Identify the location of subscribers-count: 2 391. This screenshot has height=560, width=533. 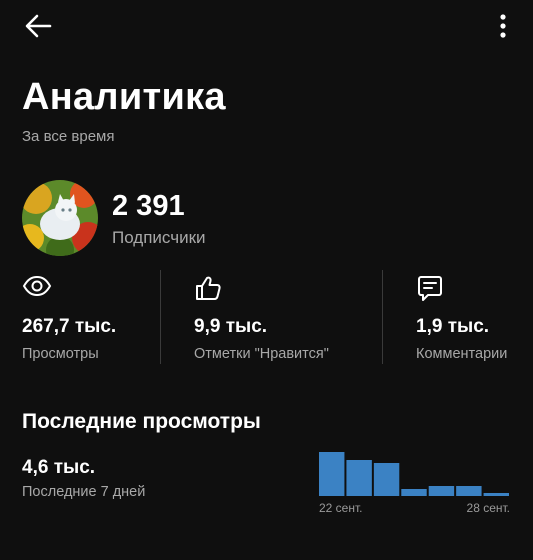
(148, 206).